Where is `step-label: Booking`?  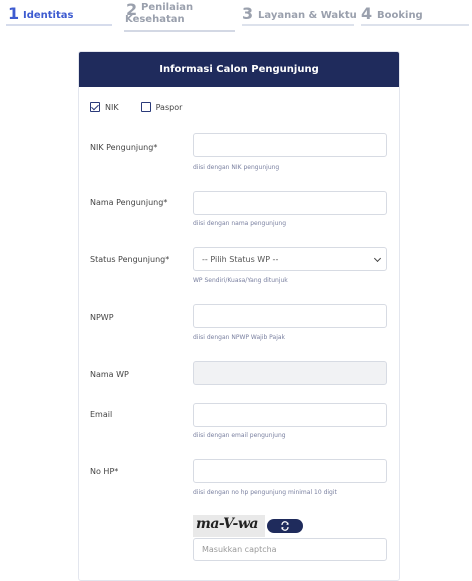 step-label: Booking is located at coordinates (400, 15).